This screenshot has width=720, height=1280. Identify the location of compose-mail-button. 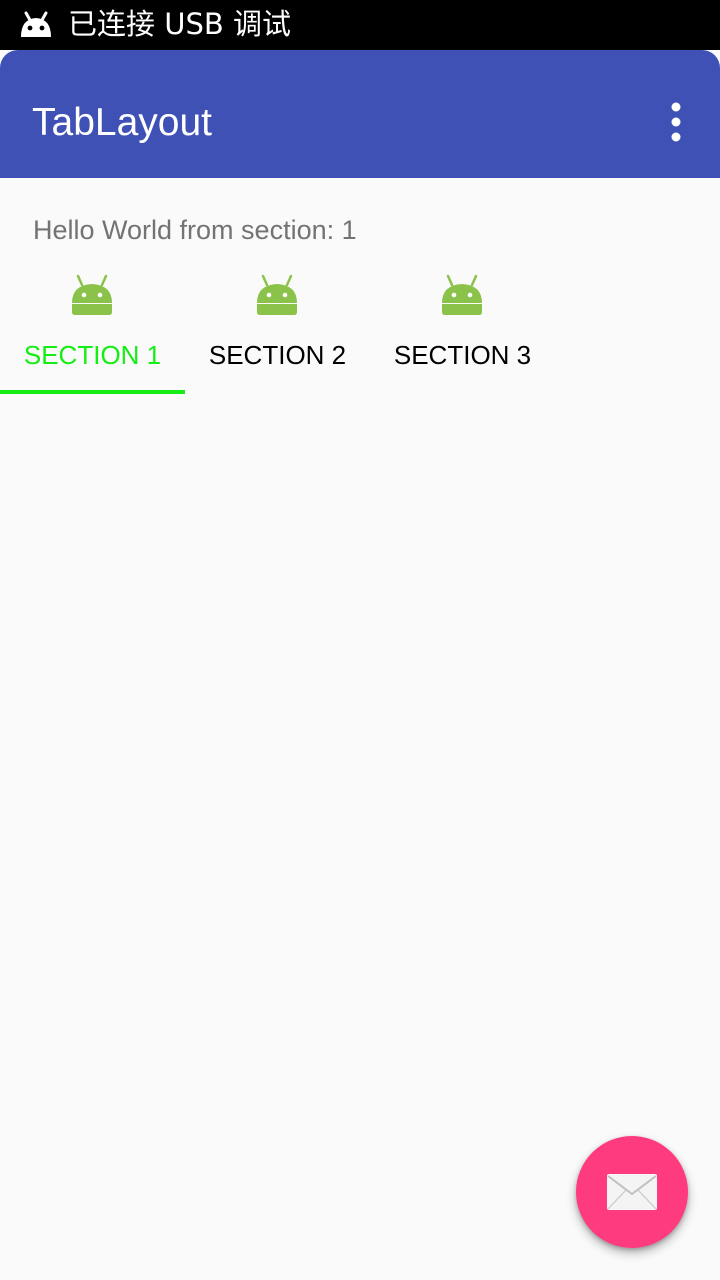
(632, 1192).